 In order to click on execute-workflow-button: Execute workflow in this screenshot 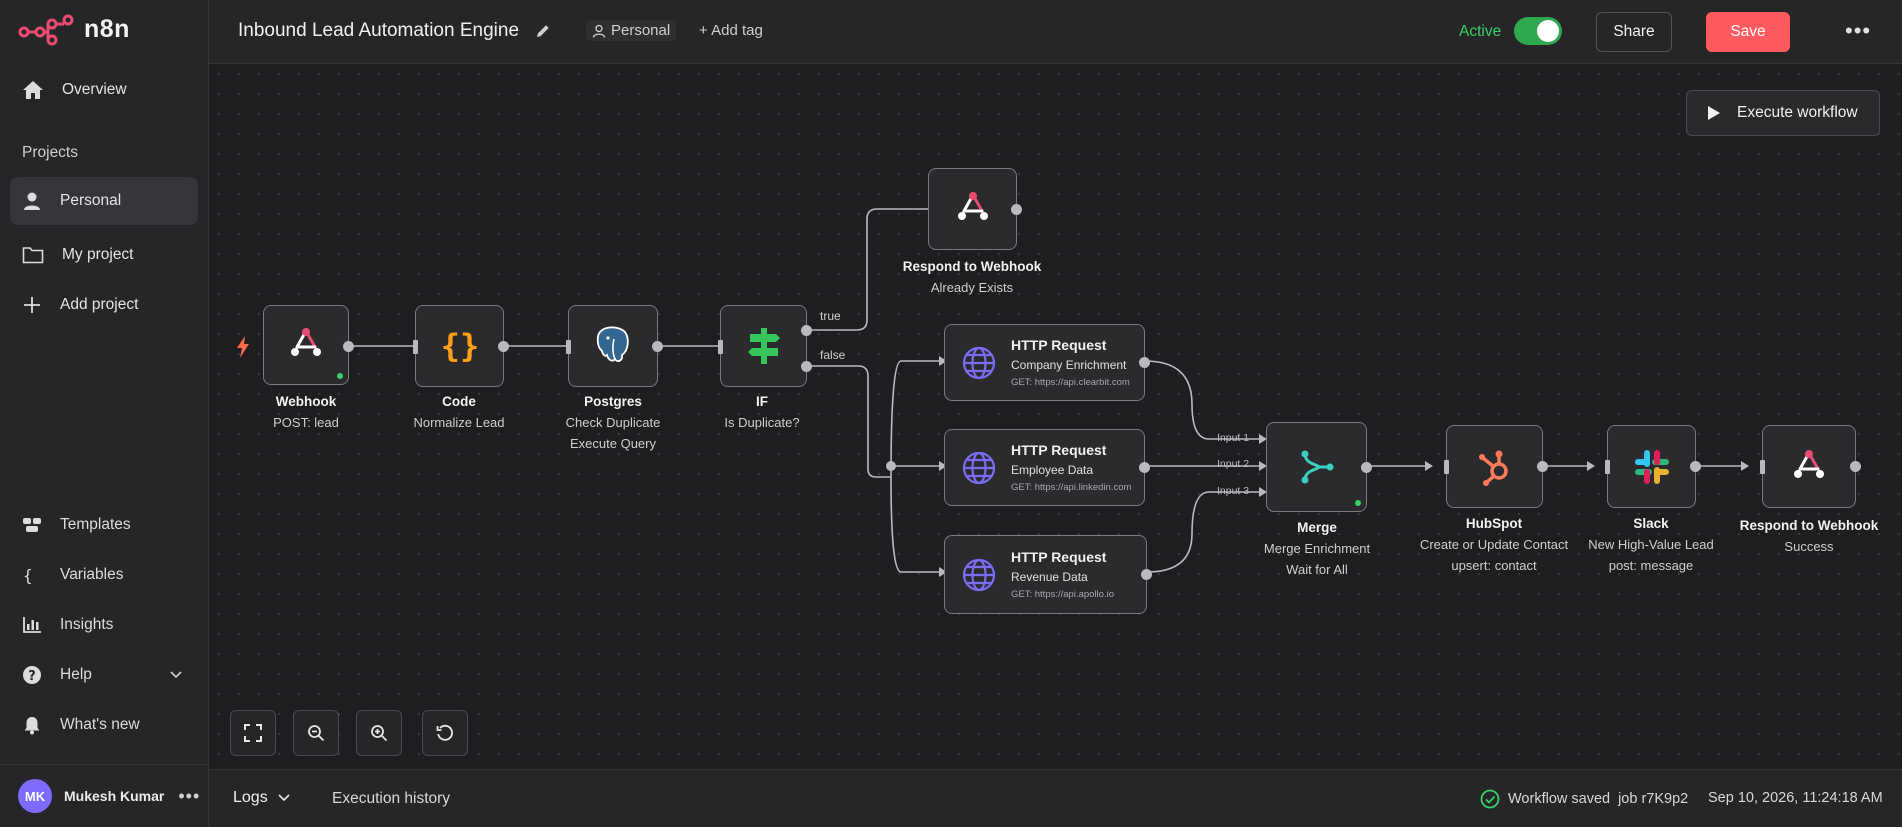, I will do `click(1783, 113)`.